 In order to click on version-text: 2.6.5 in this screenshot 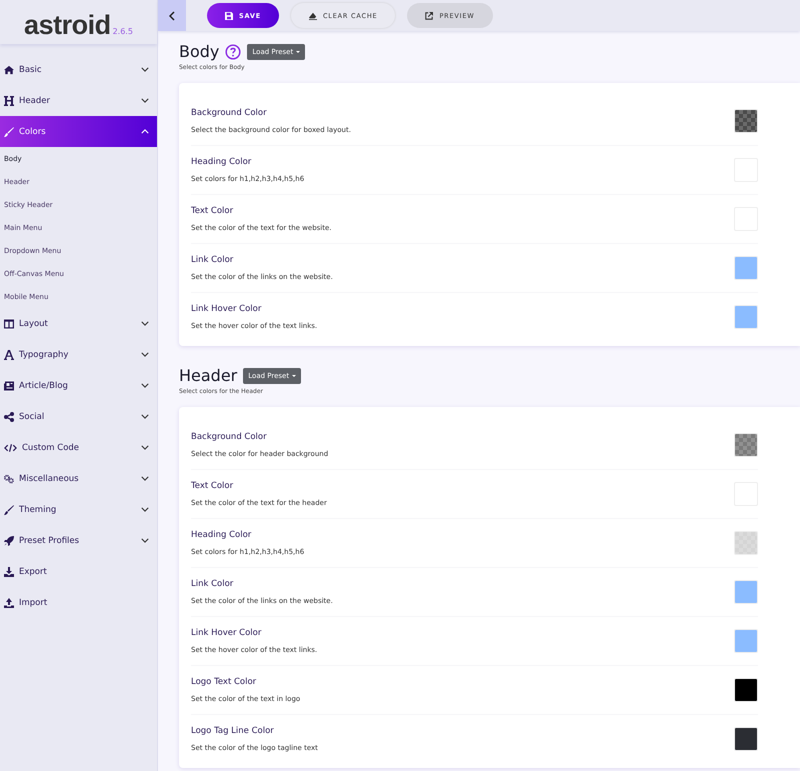, I will do `click(122, 31)`.